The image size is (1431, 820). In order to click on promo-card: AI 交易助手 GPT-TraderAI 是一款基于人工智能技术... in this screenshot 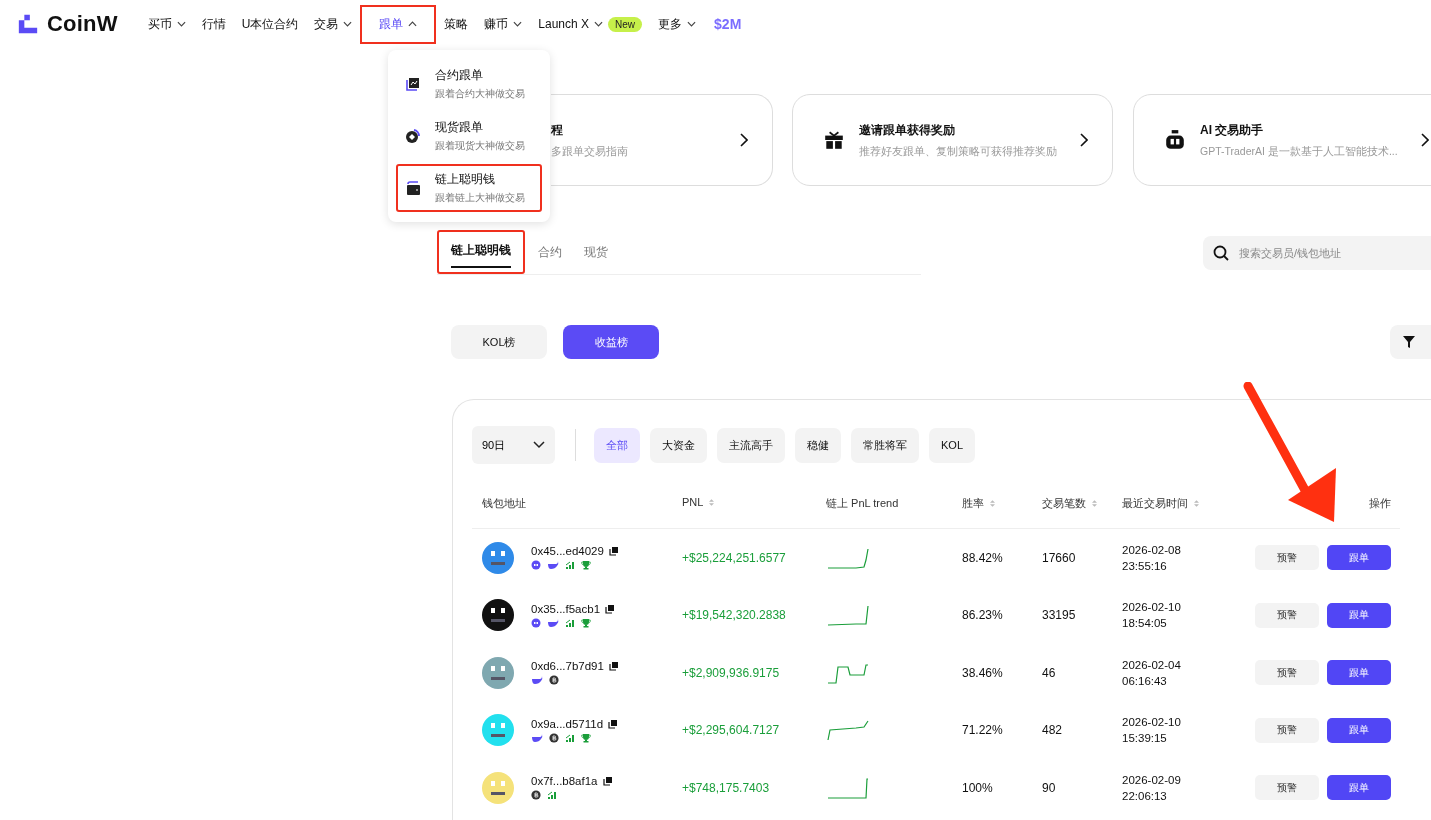, I will do `click(1282, 140)`.